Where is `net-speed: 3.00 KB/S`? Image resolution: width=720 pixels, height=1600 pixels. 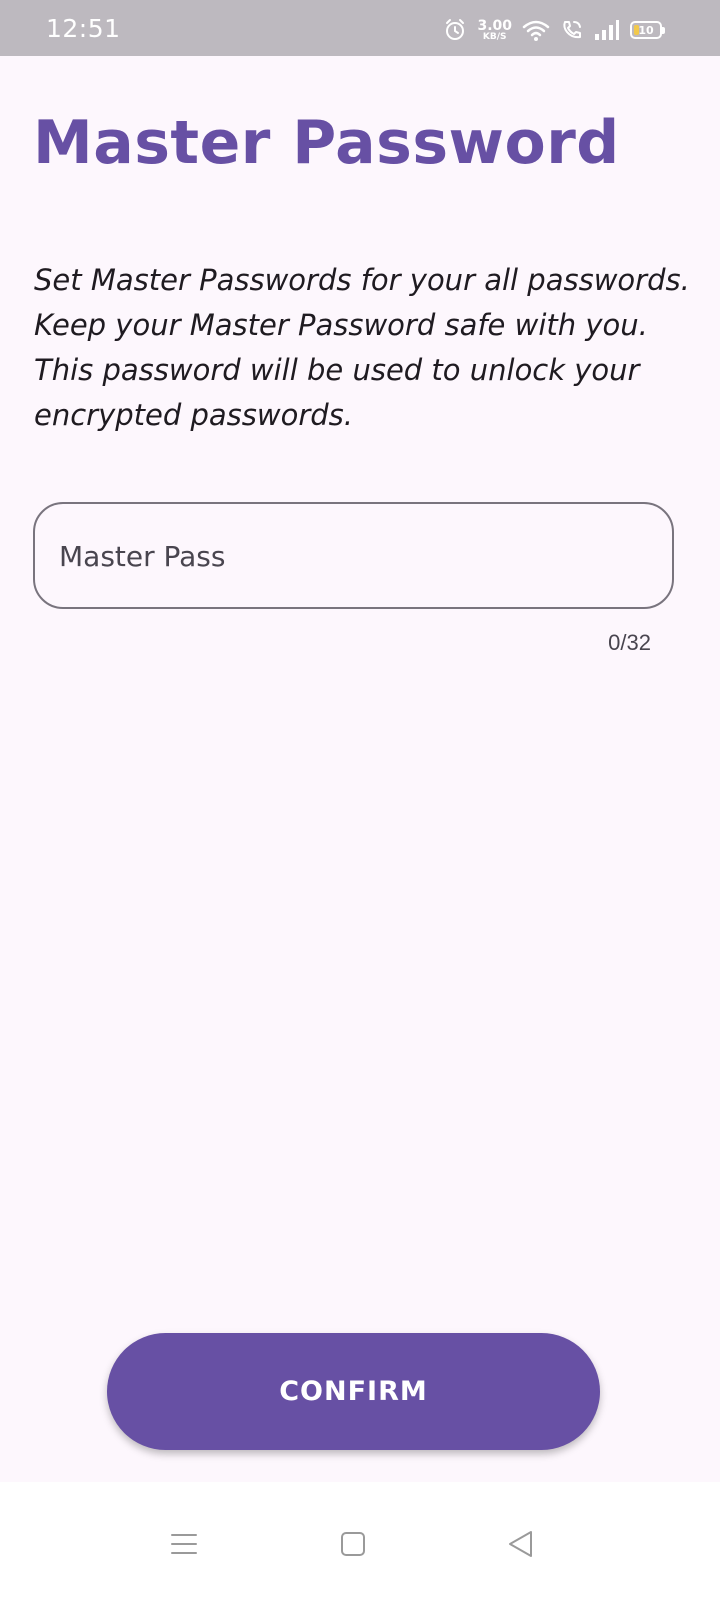
net-speed: 3.00 KB/S is located at coordinates (494, 30).